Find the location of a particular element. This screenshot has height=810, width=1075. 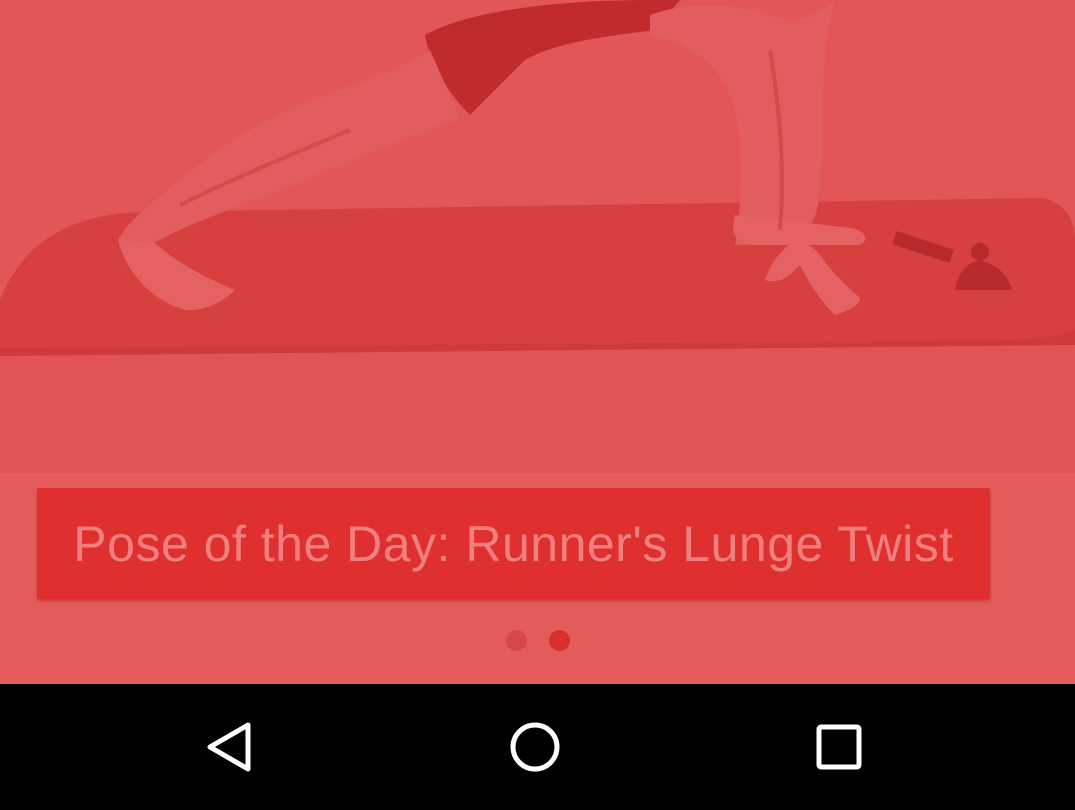

pose-title-banner: Pose of the Day: Runner's Lunge Twist is located at coordinates (513, 543).